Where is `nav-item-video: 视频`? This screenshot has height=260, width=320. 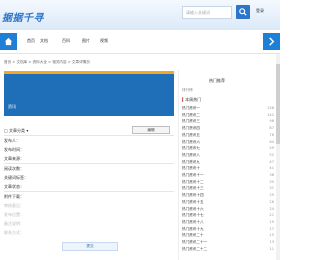
nav-item-video: 视频 is located at coordinates (104, 41).